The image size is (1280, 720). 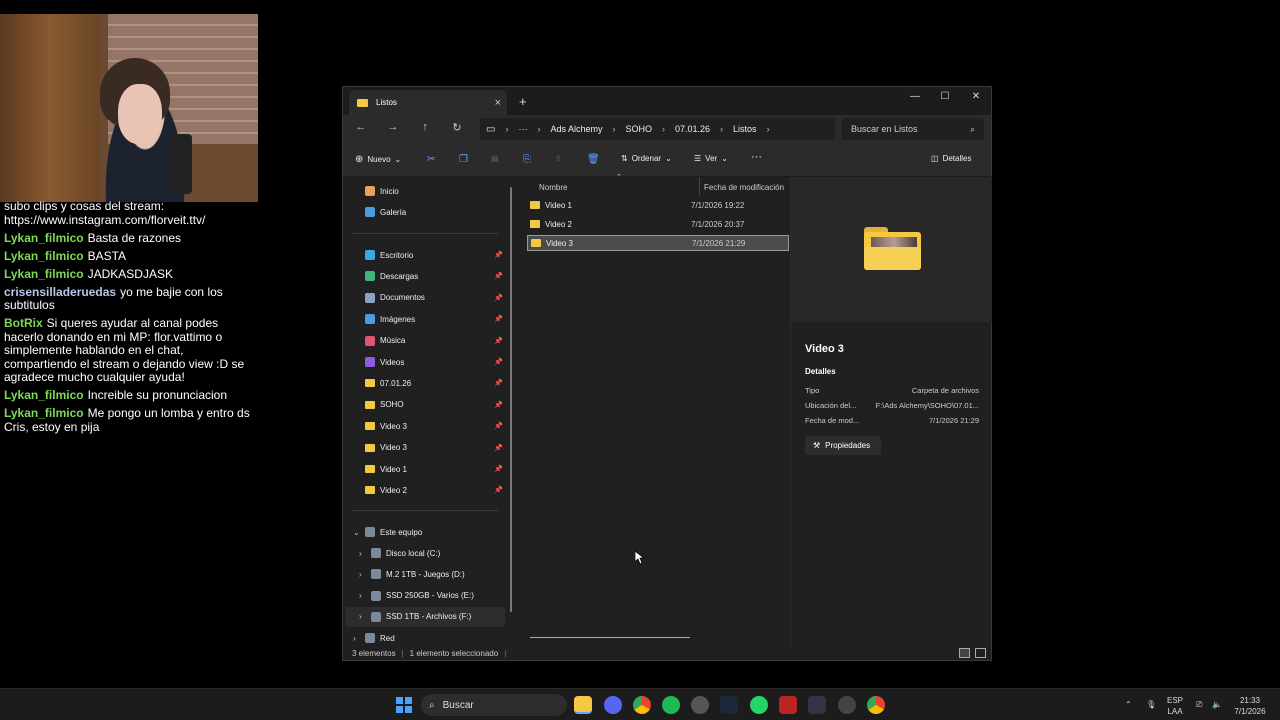 What do you see at coordinates (729, 705) in the screenshot?
I see `steam-icon` at bounding box center [729, 705].